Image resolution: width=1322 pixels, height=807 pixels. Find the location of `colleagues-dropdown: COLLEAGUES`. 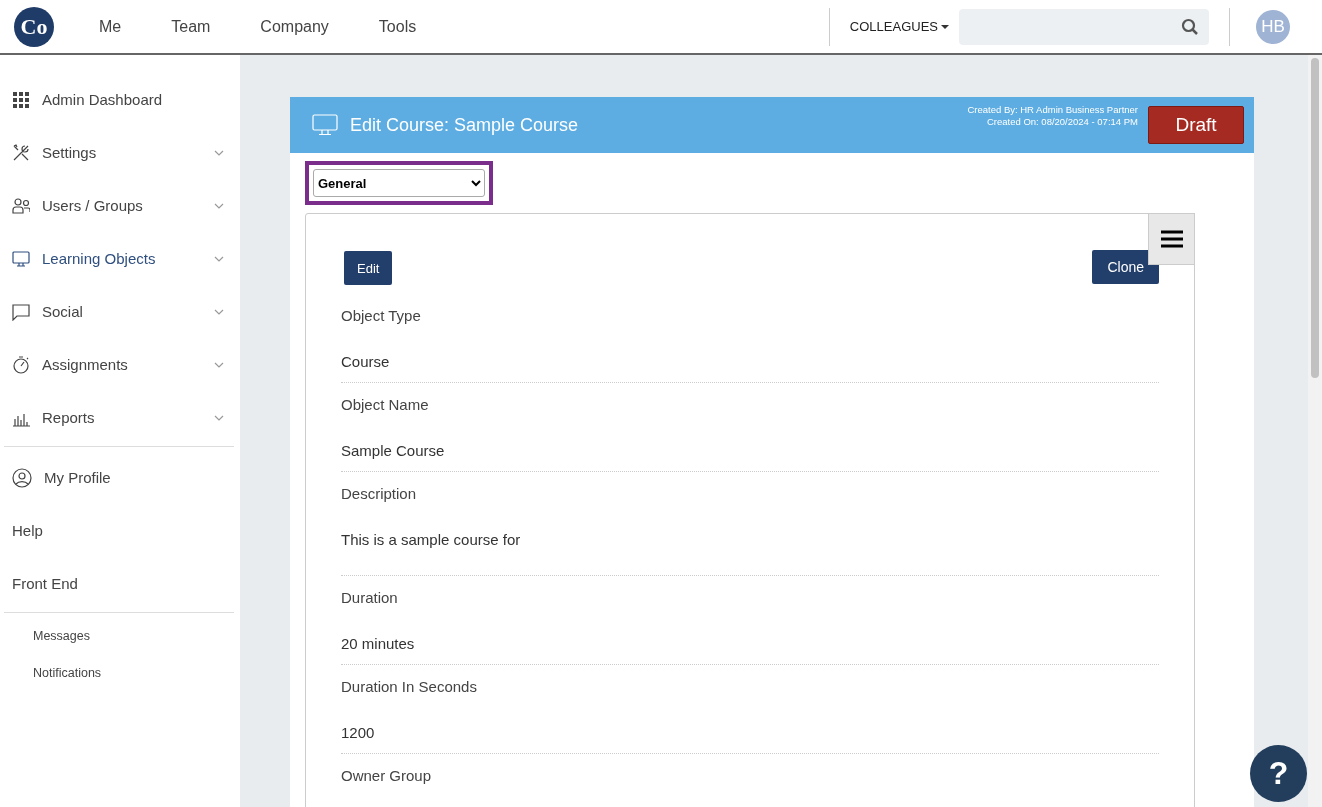

colleagues-dropdown: COLLEAGUES is located at coordinates (894, 26).